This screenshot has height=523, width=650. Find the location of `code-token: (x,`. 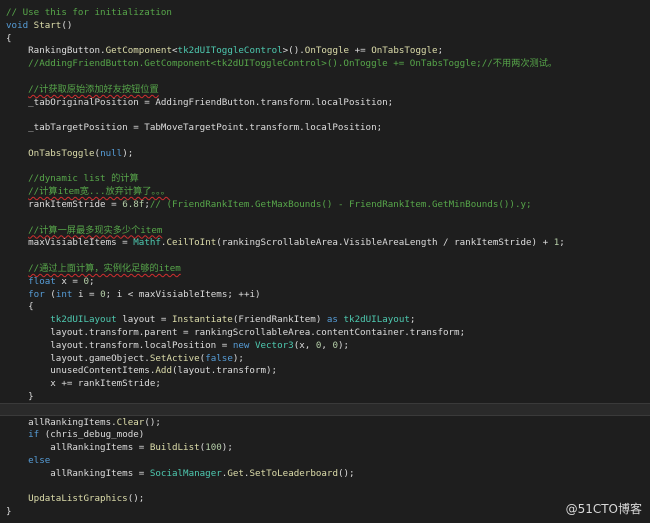

code-token: (x, is located at coordinates (304, 345).